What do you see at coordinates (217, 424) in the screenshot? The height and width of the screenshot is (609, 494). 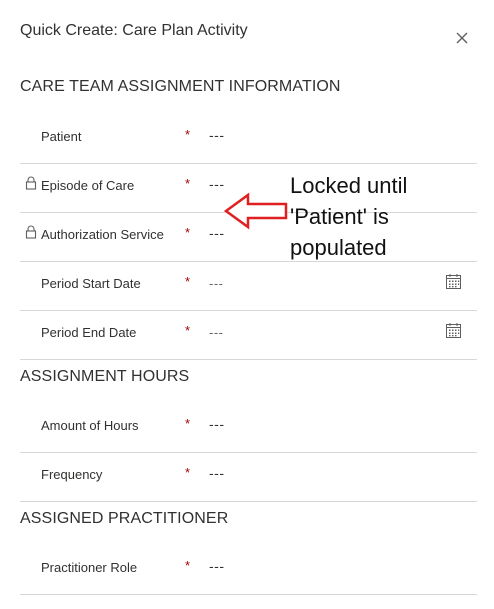 I see `amount-of-hours-input: ---` at bounding box center [217, 424].